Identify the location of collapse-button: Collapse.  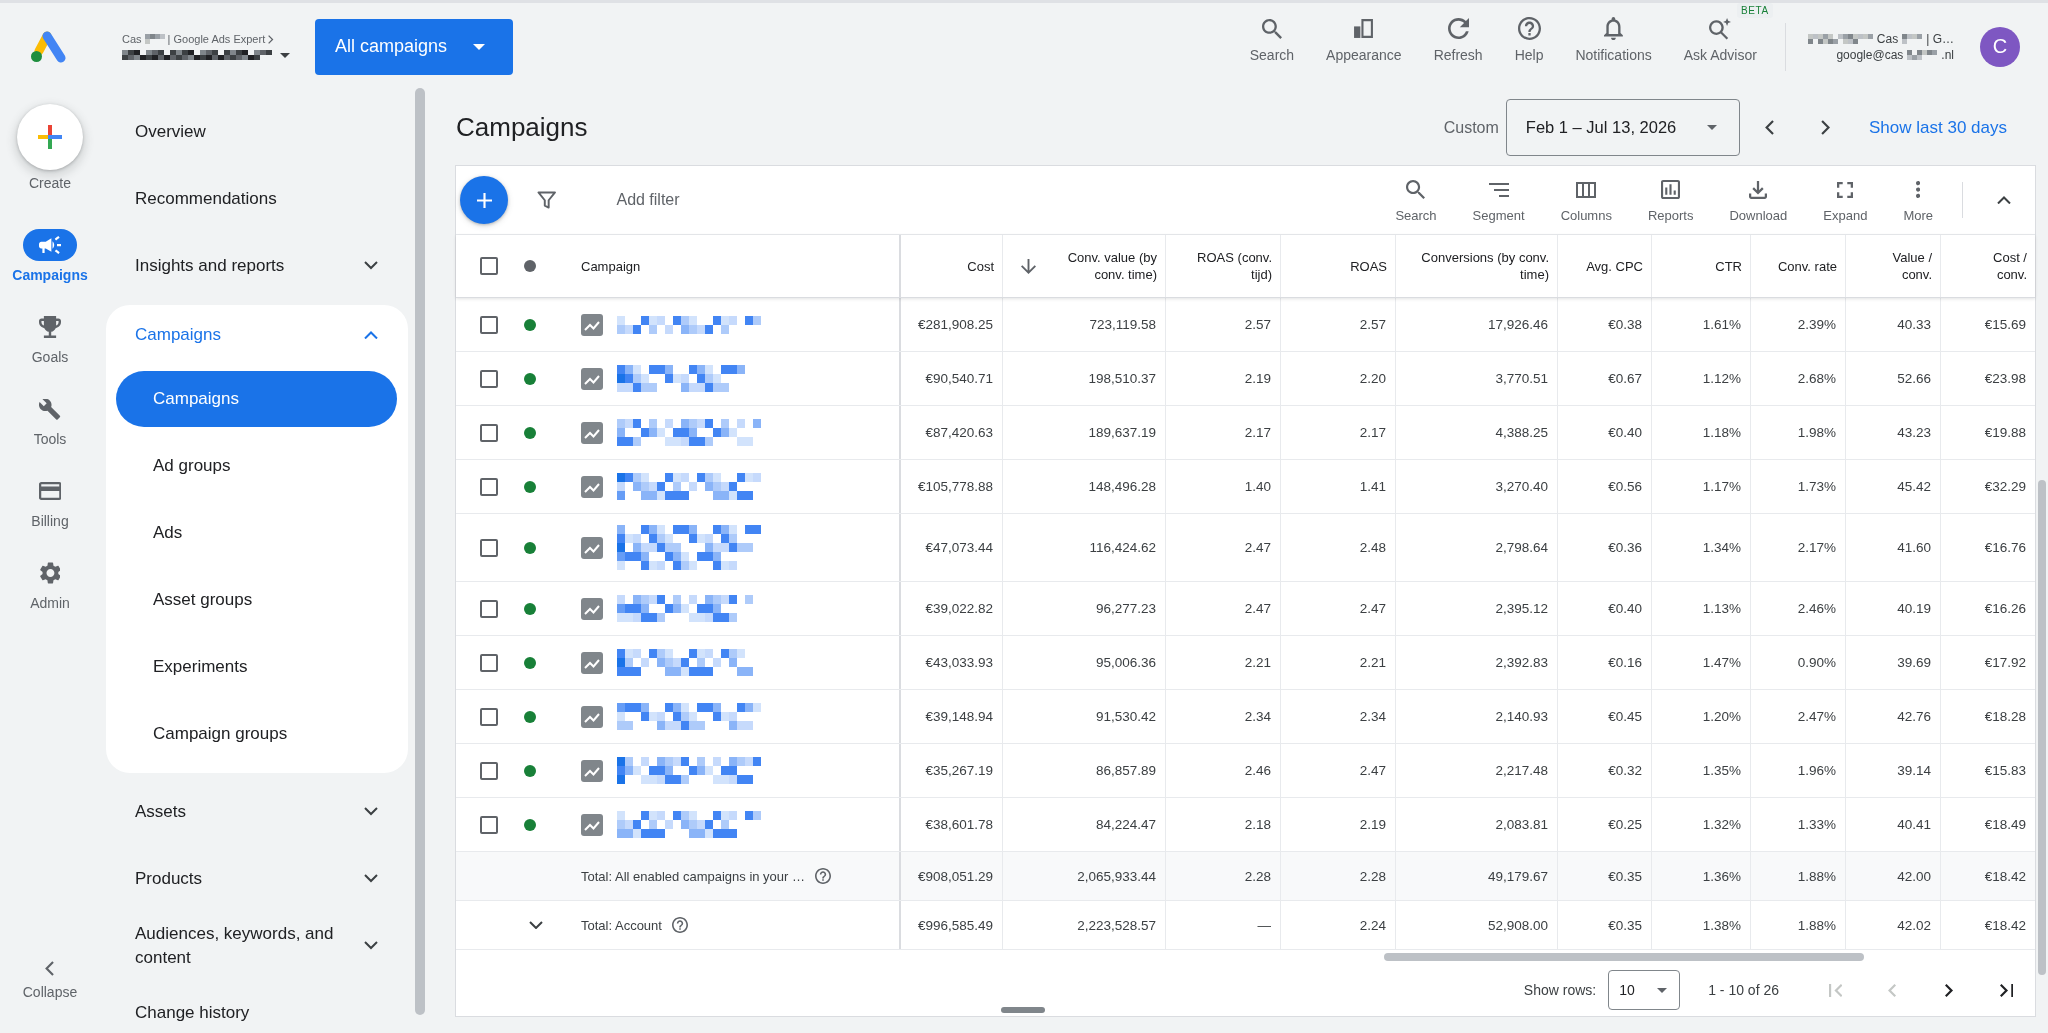
(50, 980).